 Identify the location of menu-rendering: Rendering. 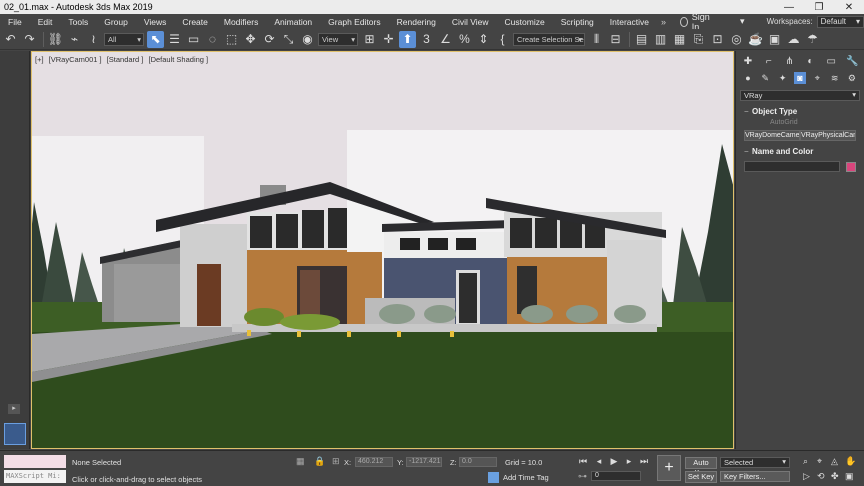
(416, 22).